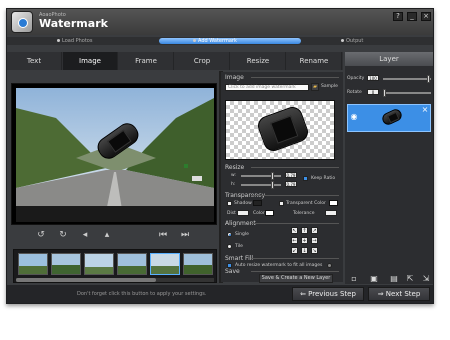 The image size is (450, 340). Describe the element at coordinates (381, 294) in the screenshot. I see `arrow-right-icon: ⇒` at that location.